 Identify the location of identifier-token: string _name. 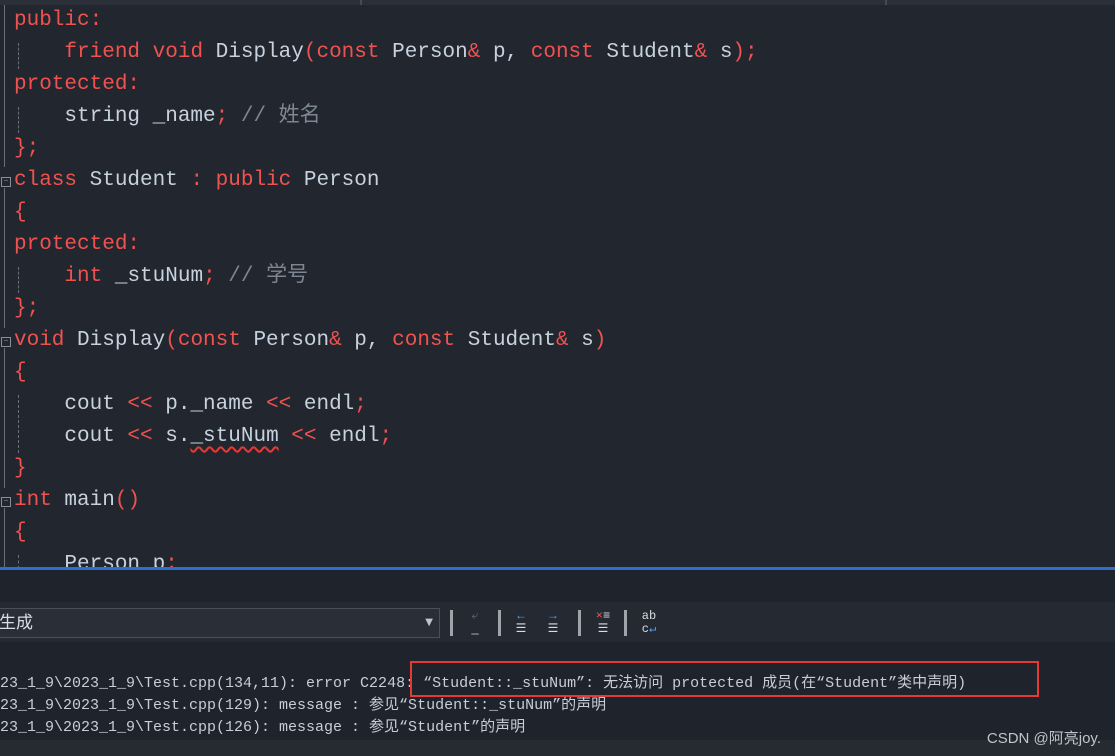
(115, 116).